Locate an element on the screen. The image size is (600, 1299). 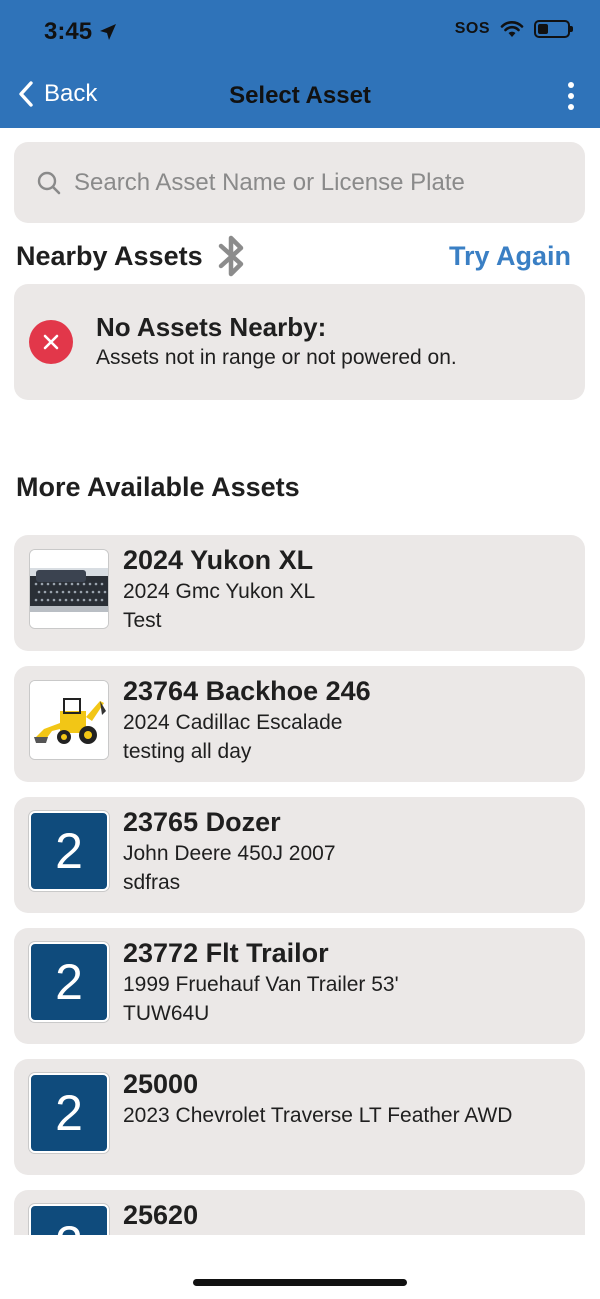
status-time: 3:45 is located at coordinates (81, 32).